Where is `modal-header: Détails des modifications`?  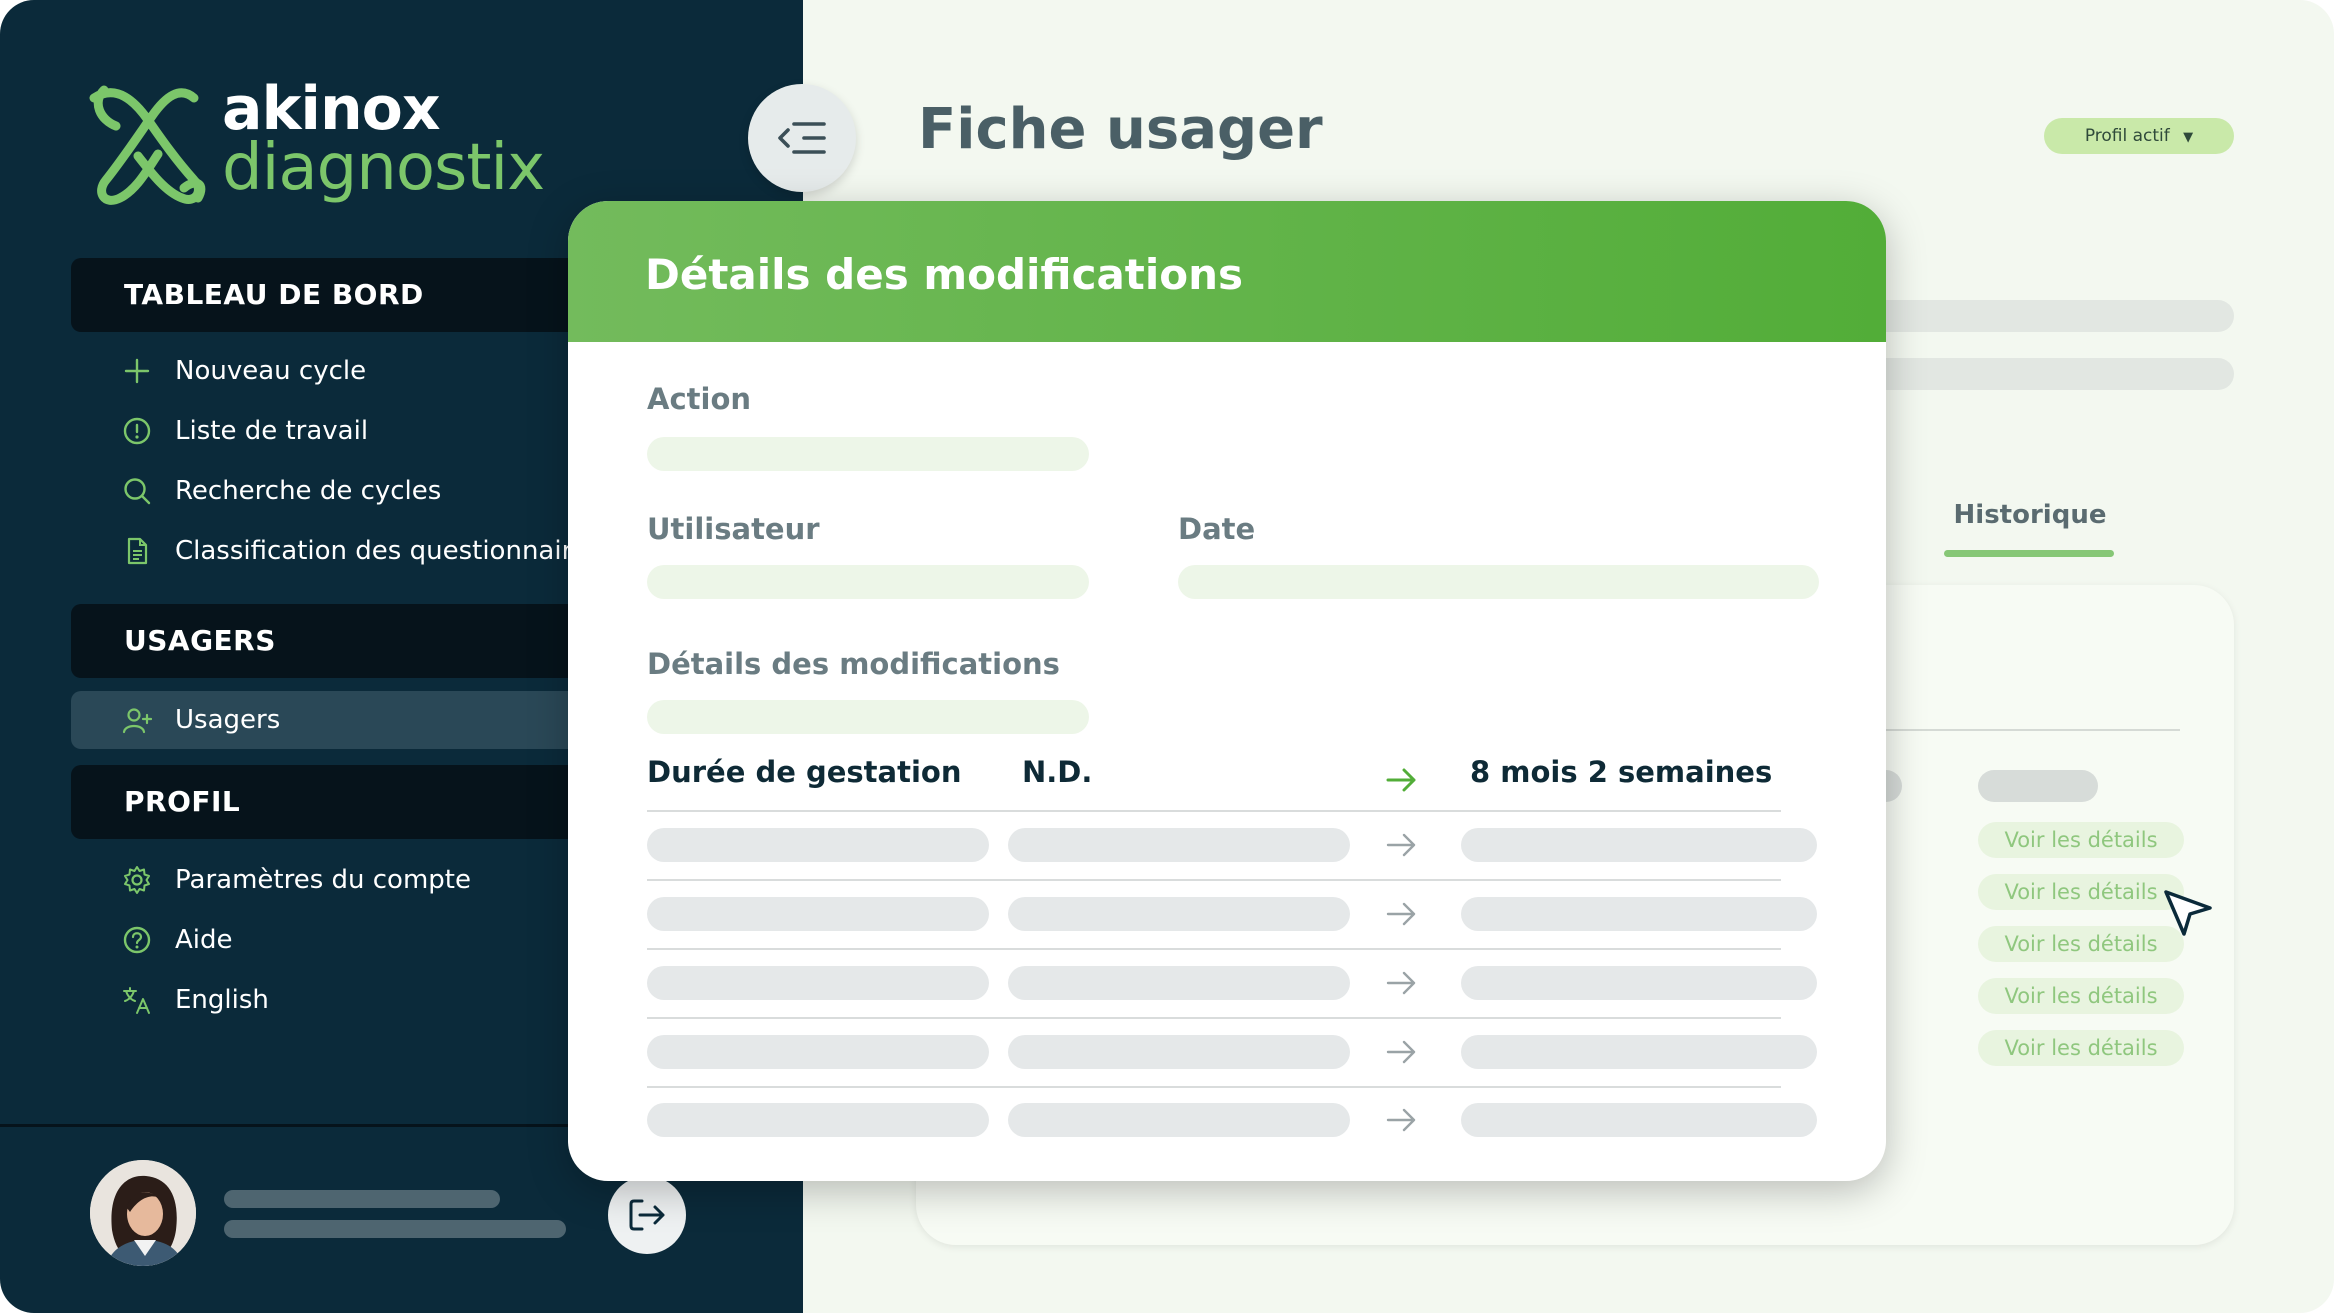
modal-header: Détails des modifications is located at coordinates (1227, 271).